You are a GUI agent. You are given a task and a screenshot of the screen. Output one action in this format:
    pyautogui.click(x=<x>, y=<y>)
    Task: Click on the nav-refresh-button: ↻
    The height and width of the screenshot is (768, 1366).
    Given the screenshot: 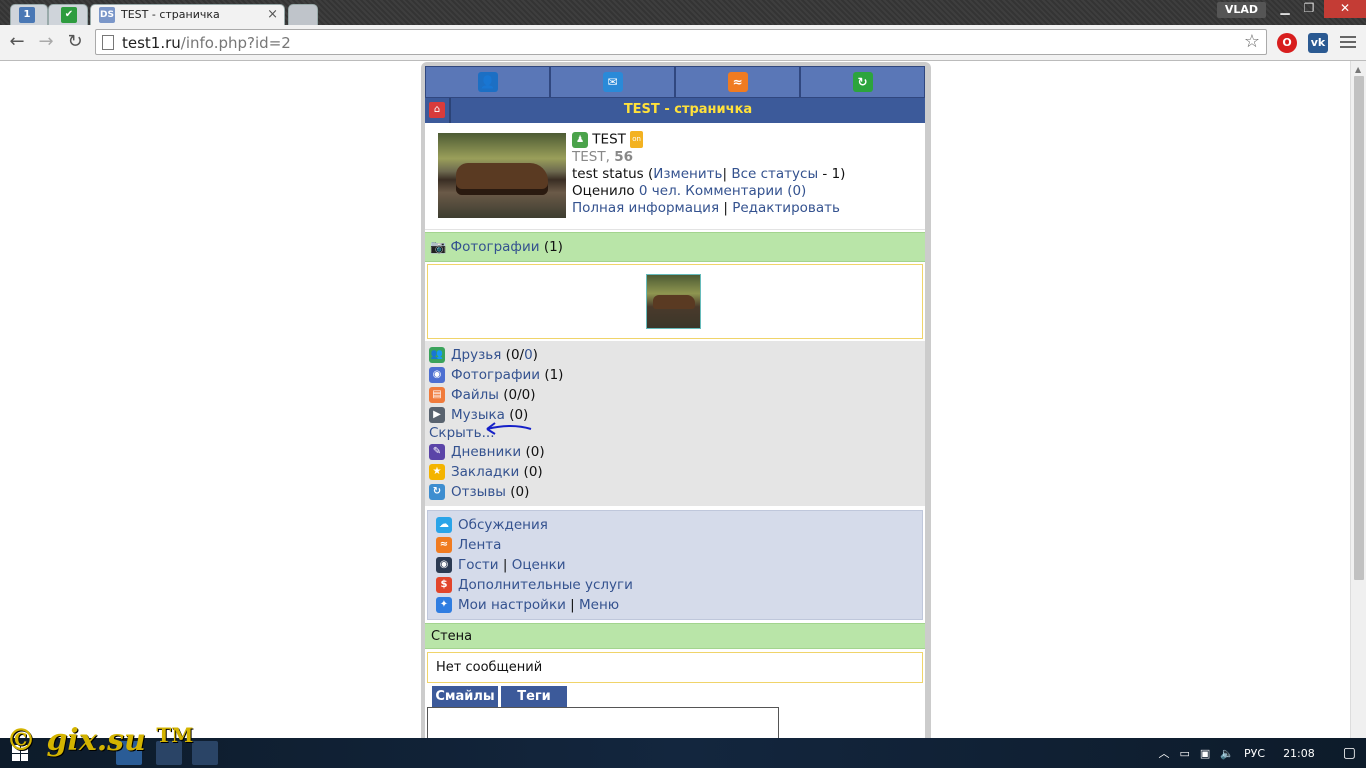 What is the action you would take?
    pyautogui.click(x=862, y=82)
    